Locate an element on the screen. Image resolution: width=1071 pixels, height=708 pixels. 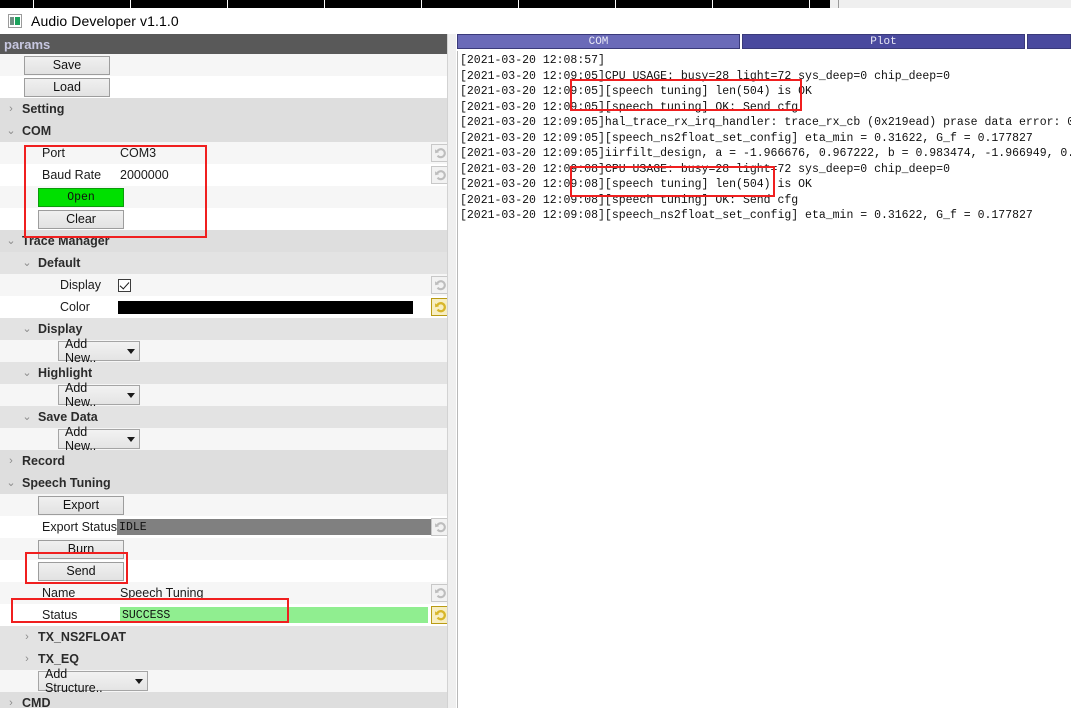
row-add-structure: Add Structure.. is located at coordinates (227, 681).